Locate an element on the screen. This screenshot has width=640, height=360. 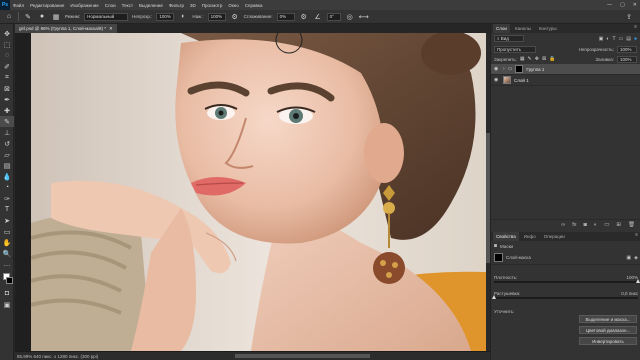
lock-all-icon: 🔒 is located at coordinates (552, 59).